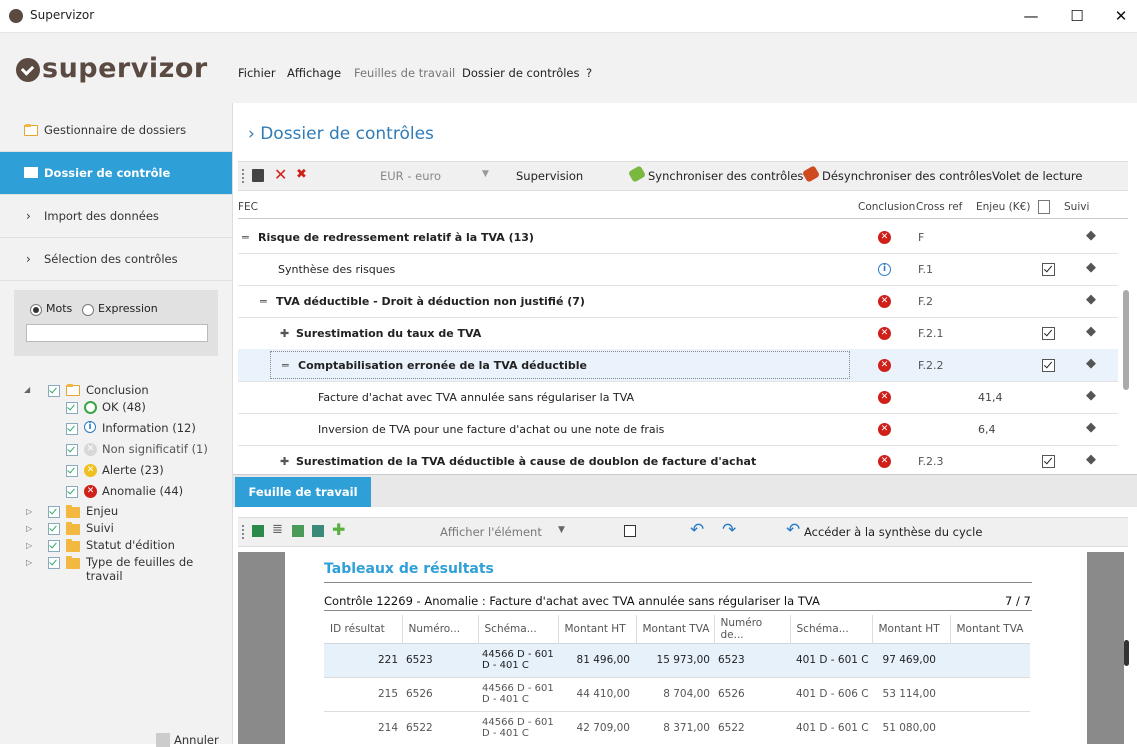  I want to click on sidebar-item-selection: › Sélection des contrôles, so click(116, 259).